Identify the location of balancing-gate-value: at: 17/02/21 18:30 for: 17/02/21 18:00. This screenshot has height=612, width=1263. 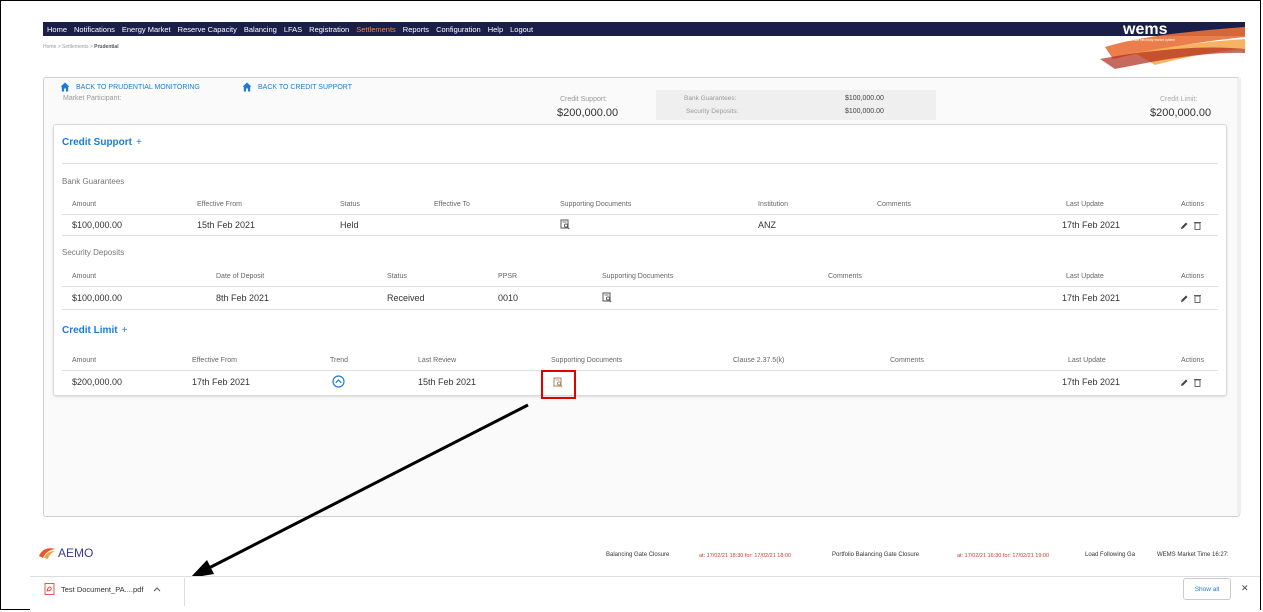
(745, 556).